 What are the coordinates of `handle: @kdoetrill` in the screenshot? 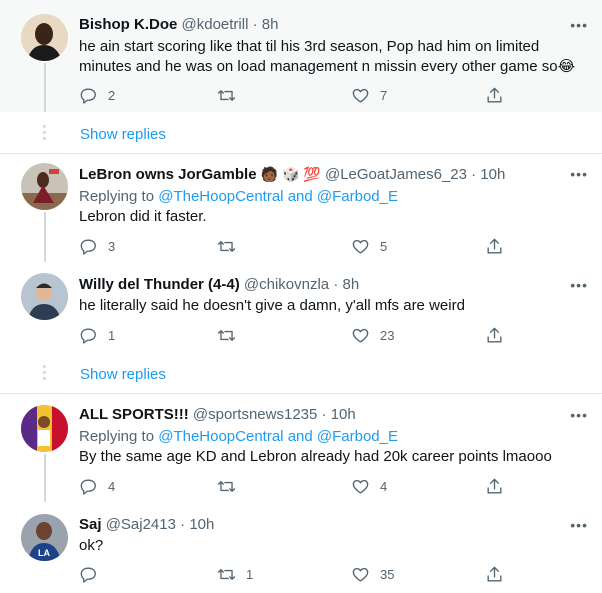 It's located at (215, 24).